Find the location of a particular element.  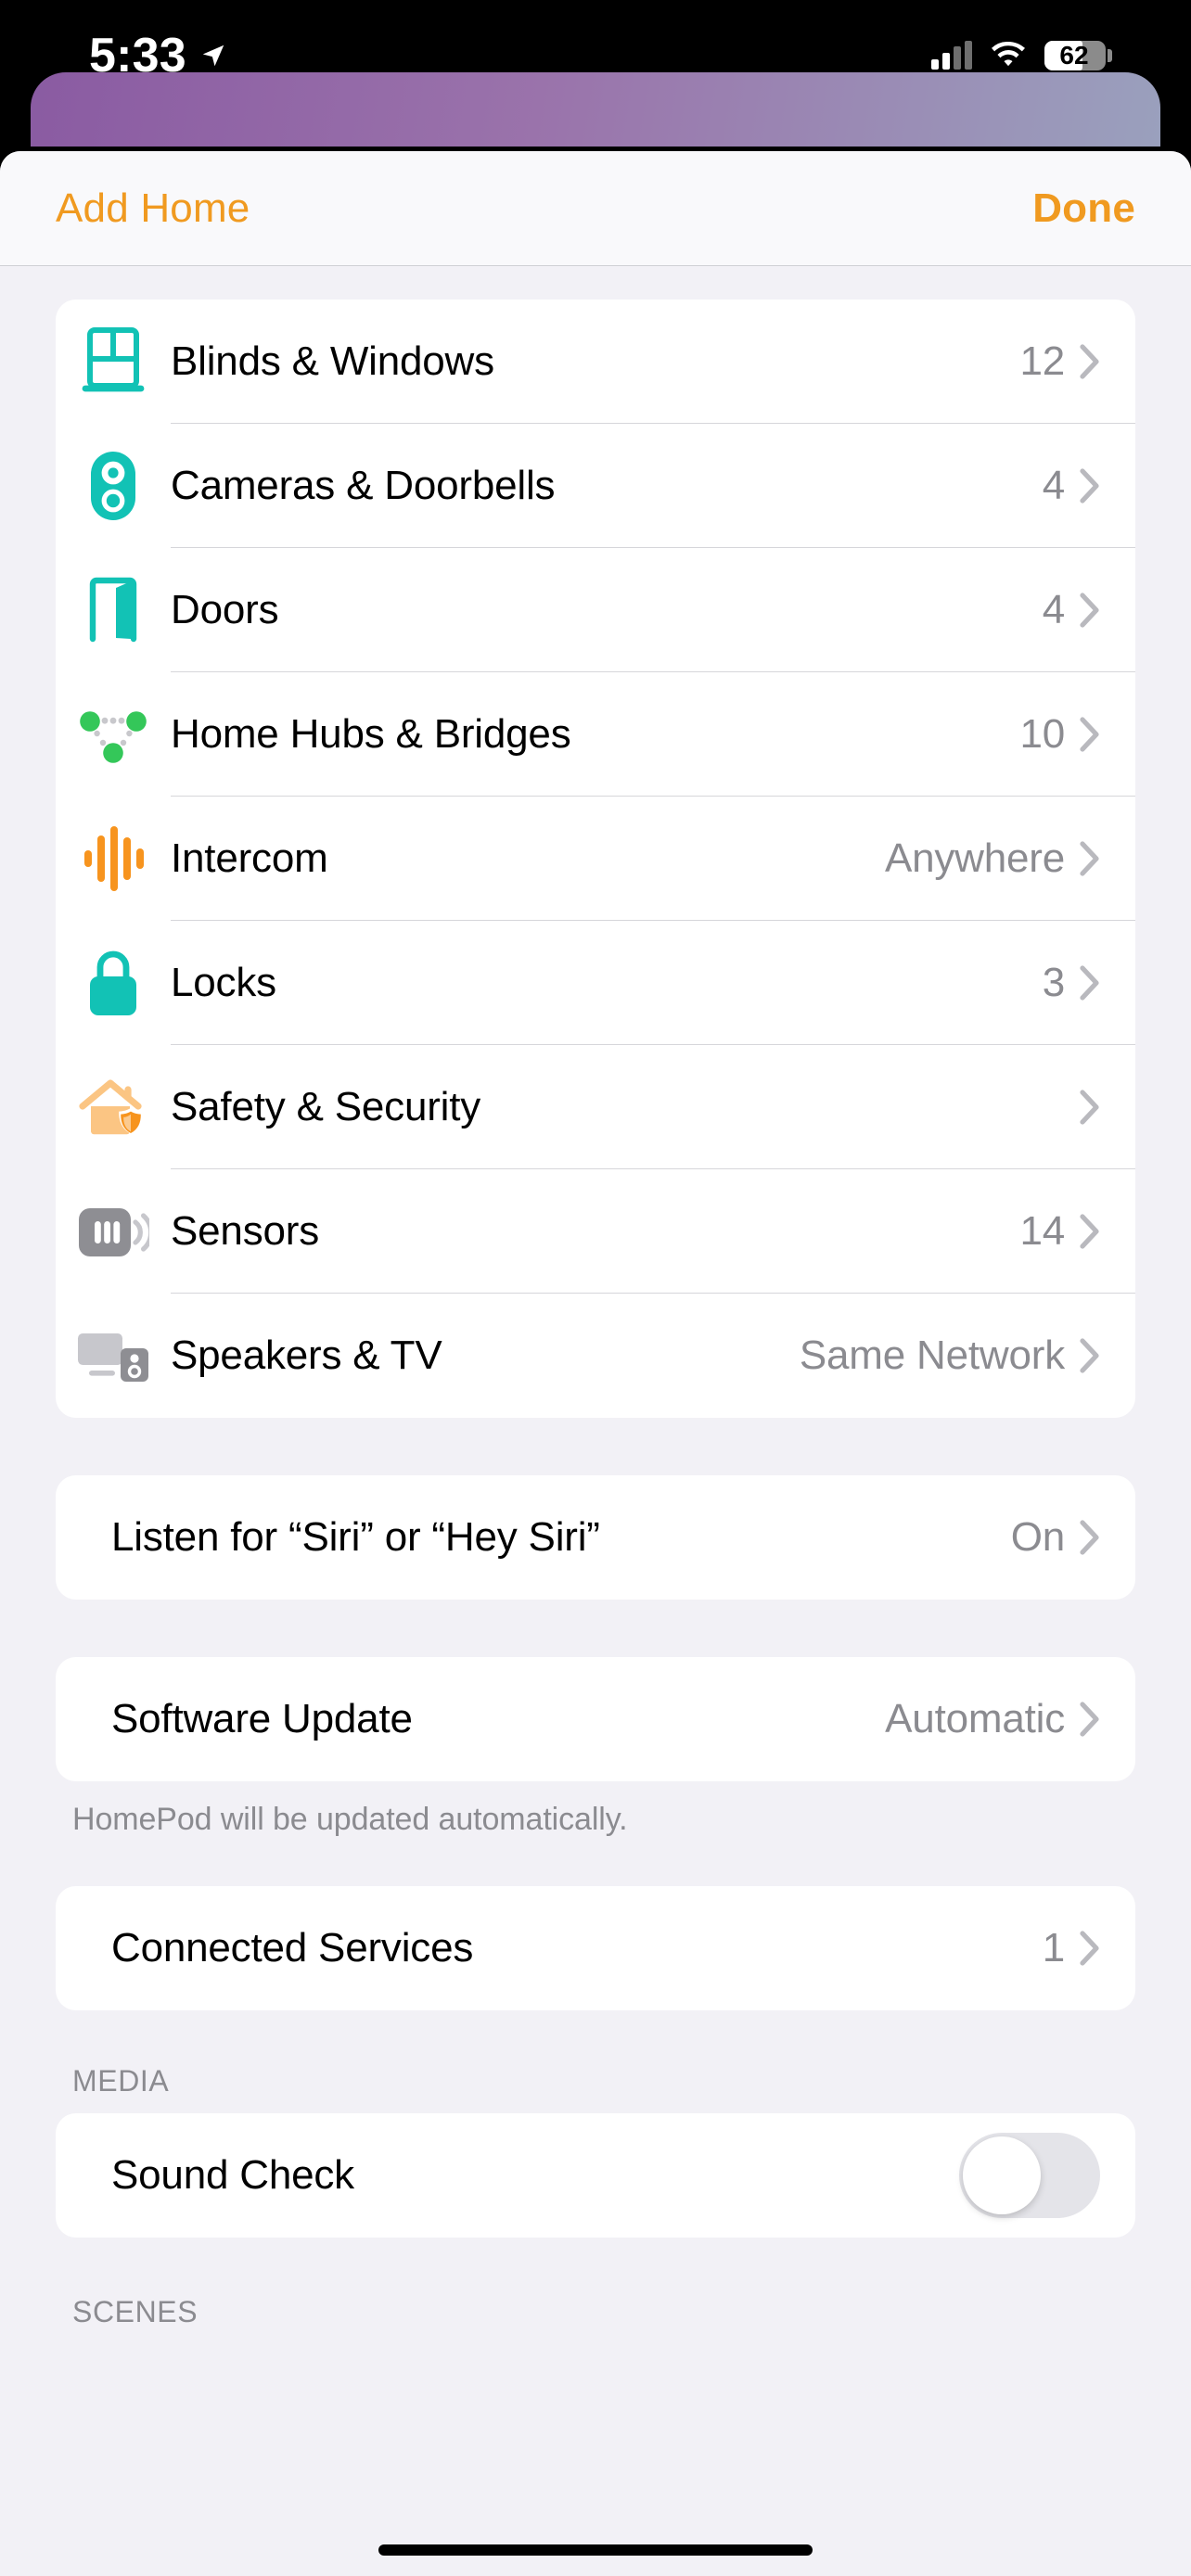

row-intercom: Intercom Anywhere is located at coordinates (595, 859).